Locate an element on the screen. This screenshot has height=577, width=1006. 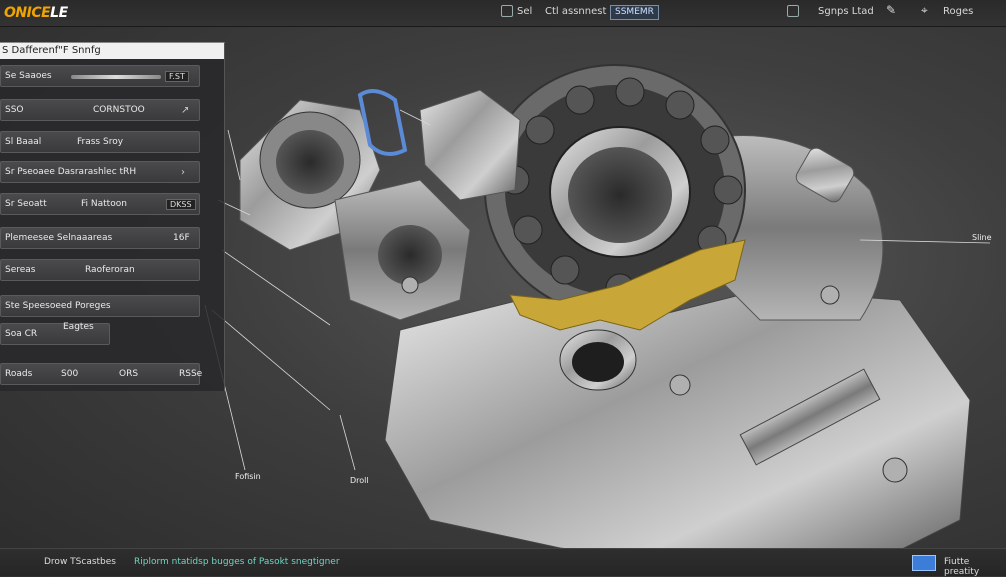
property-label: Sr Pseoaee Dasrarashlec tRH is located at coordinates (71, 172).